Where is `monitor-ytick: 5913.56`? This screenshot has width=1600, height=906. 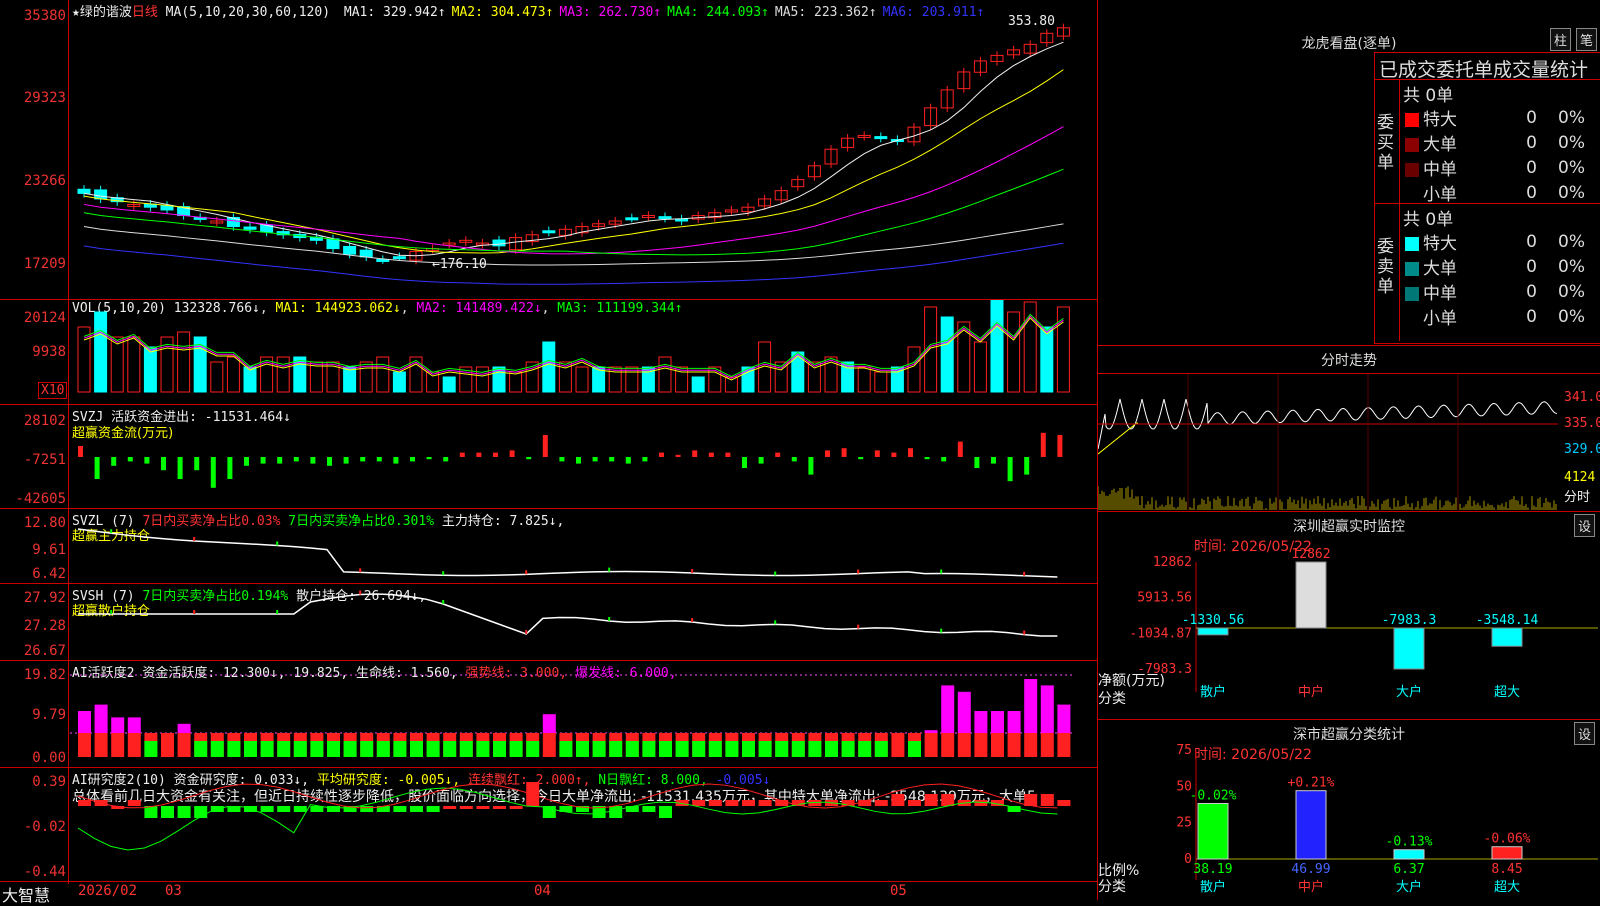 monitor-ytick: 5913.56 is located at coordinates (1164, 598).